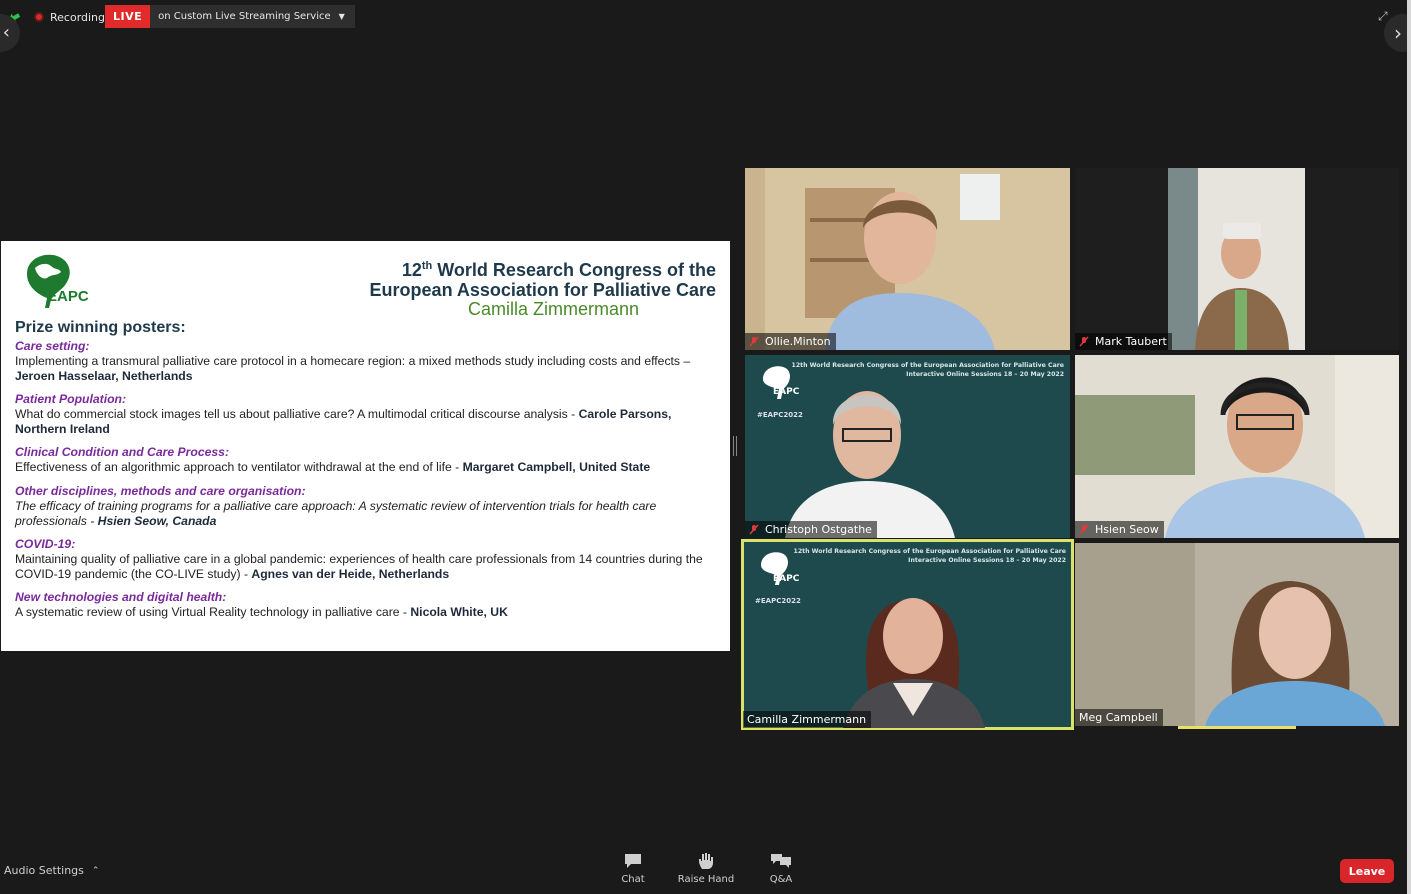  What do you see at coordinates (71, 399) in the screenshot?
I see `poster-category: Patient Population:` at bounding box center [71, 399].